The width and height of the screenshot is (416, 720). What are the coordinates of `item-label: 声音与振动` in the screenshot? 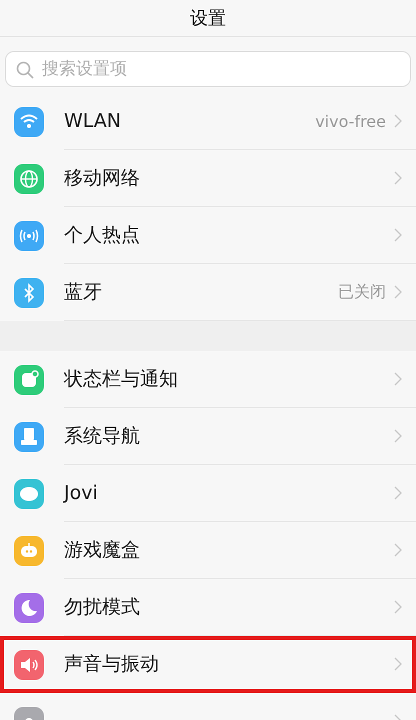 It's located at (112, 664).